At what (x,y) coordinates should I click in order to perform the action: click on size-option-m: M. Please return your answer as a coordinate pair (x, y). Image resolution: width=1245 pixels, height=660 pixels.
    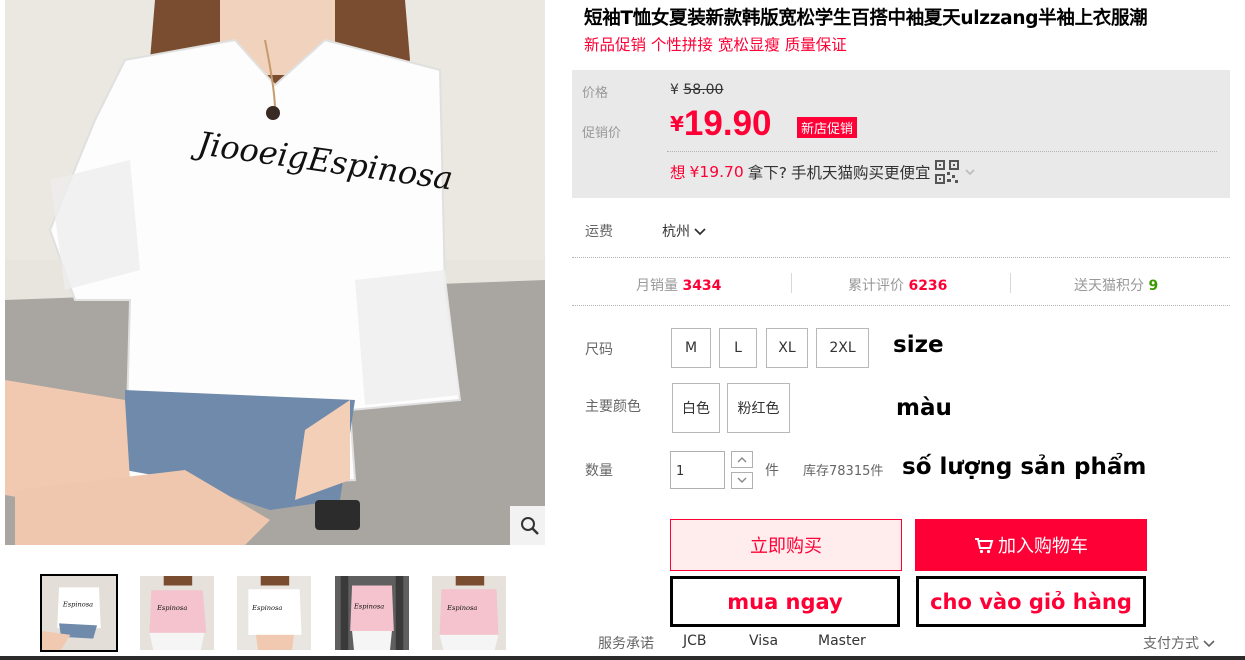
    Looking at the image, I should click on (691, 348).